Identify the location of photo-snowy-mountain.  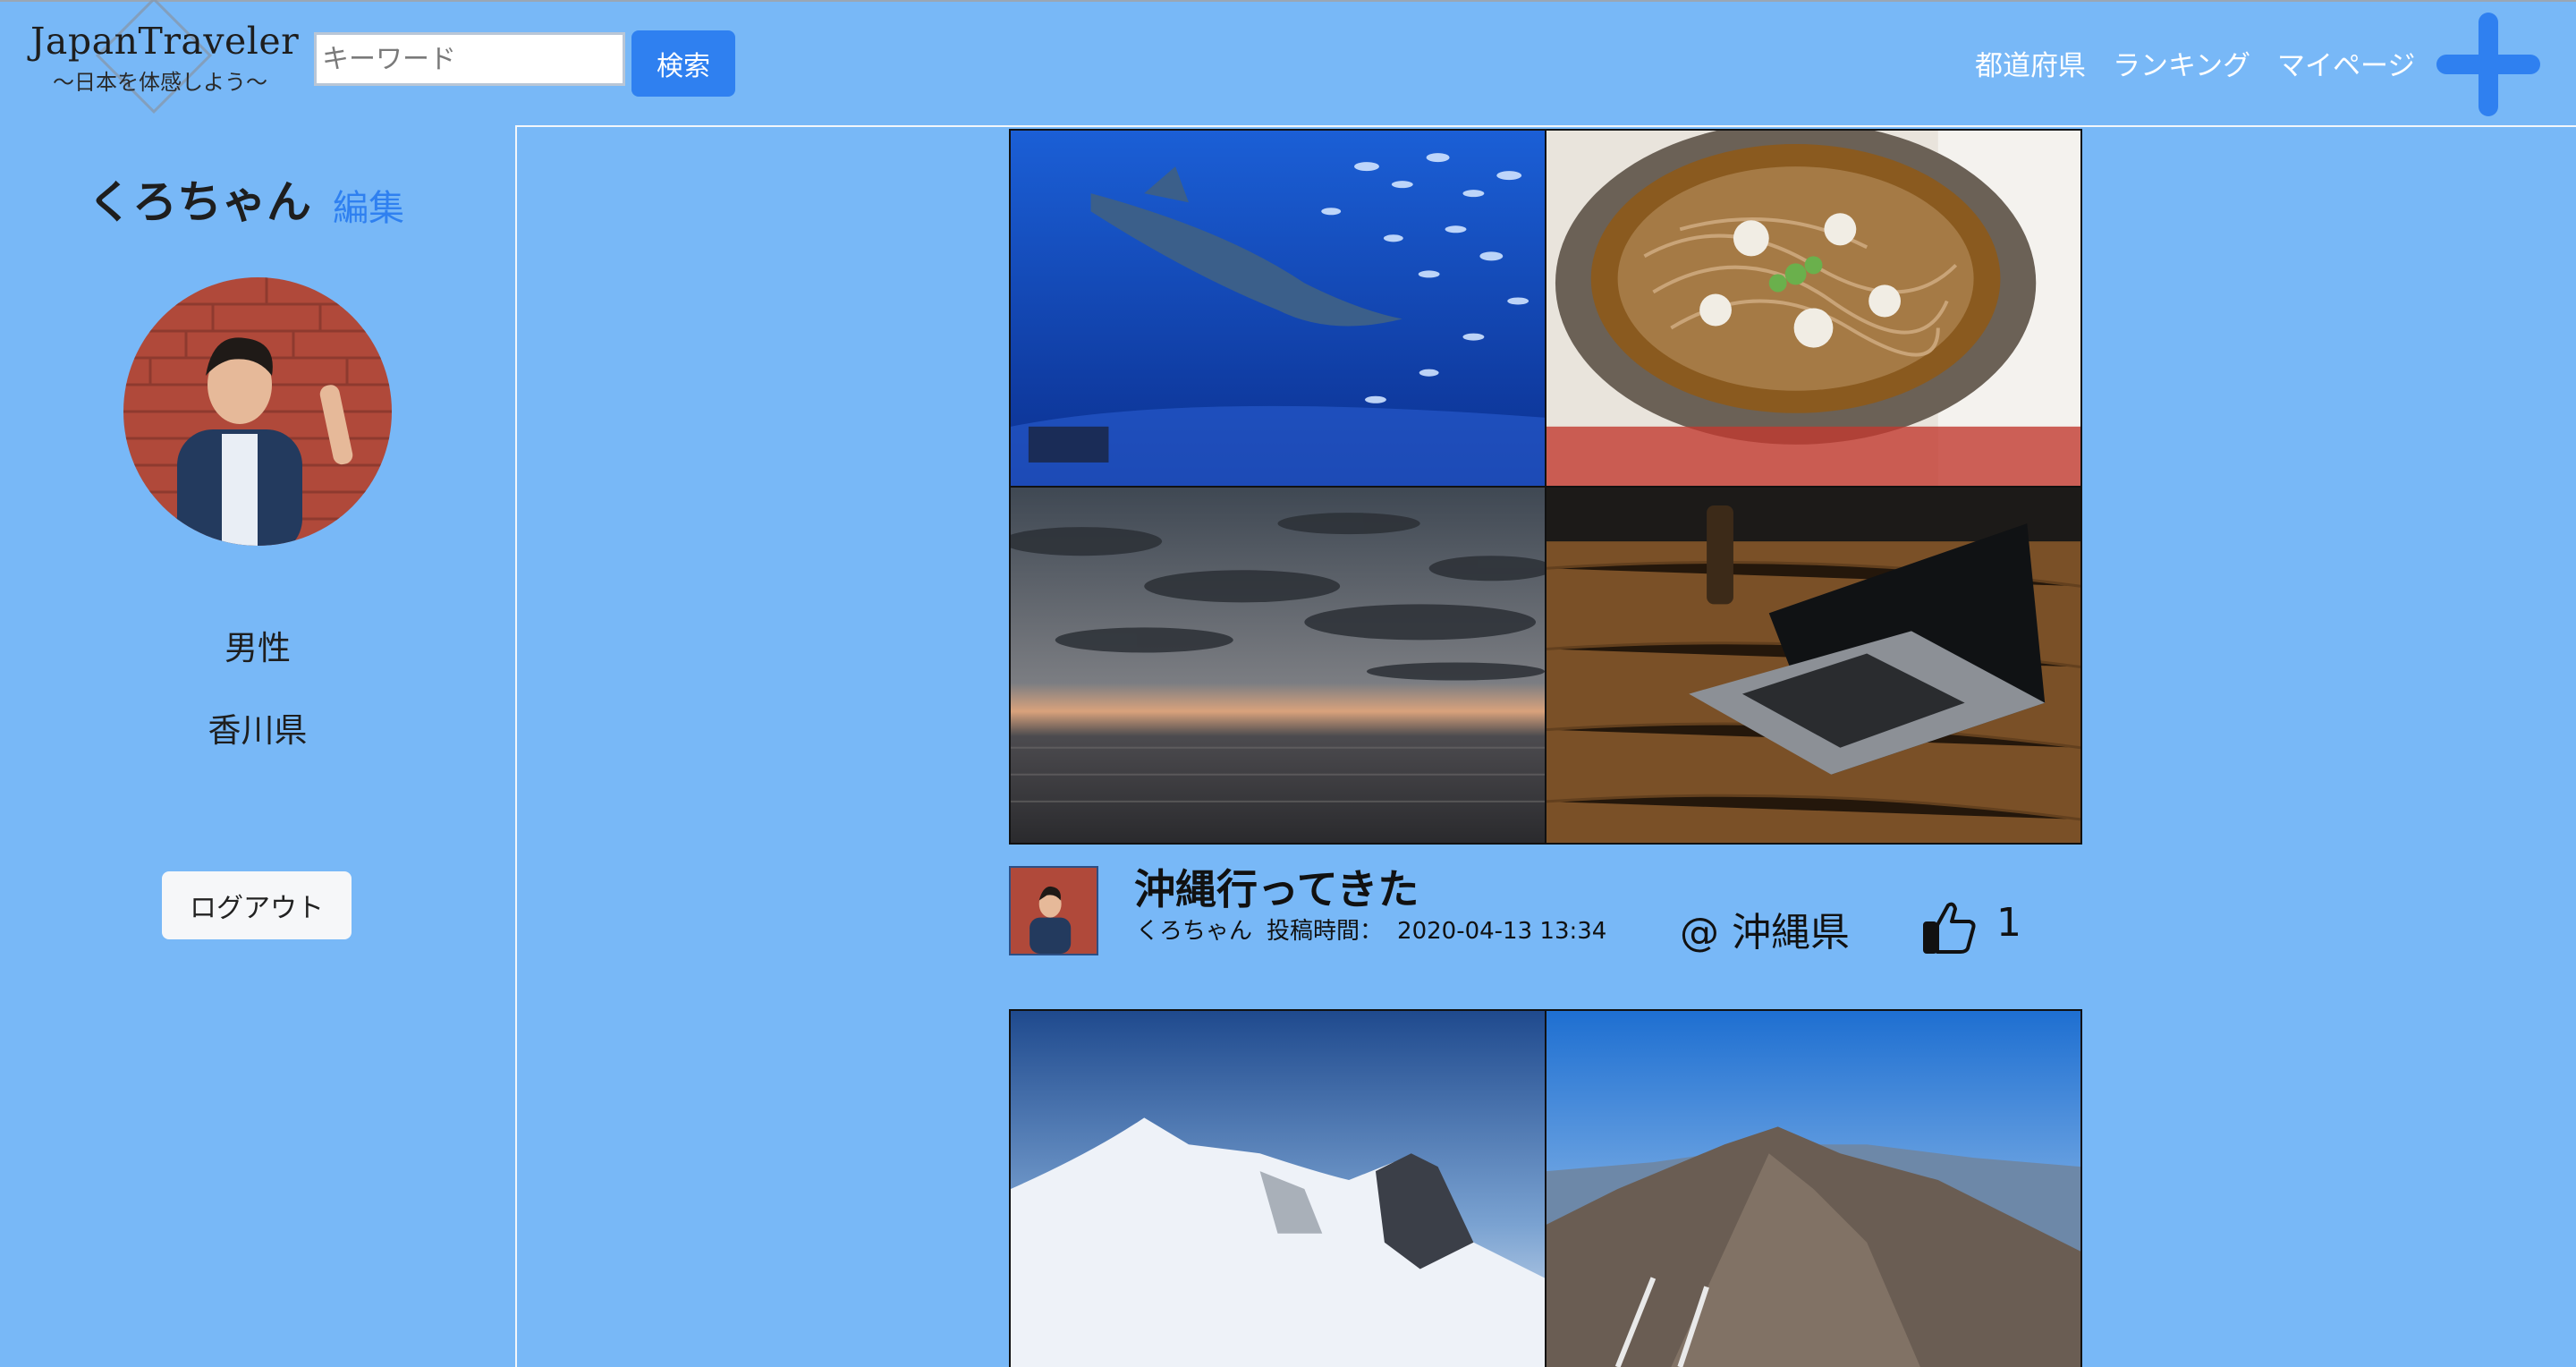
(1278, 1189).